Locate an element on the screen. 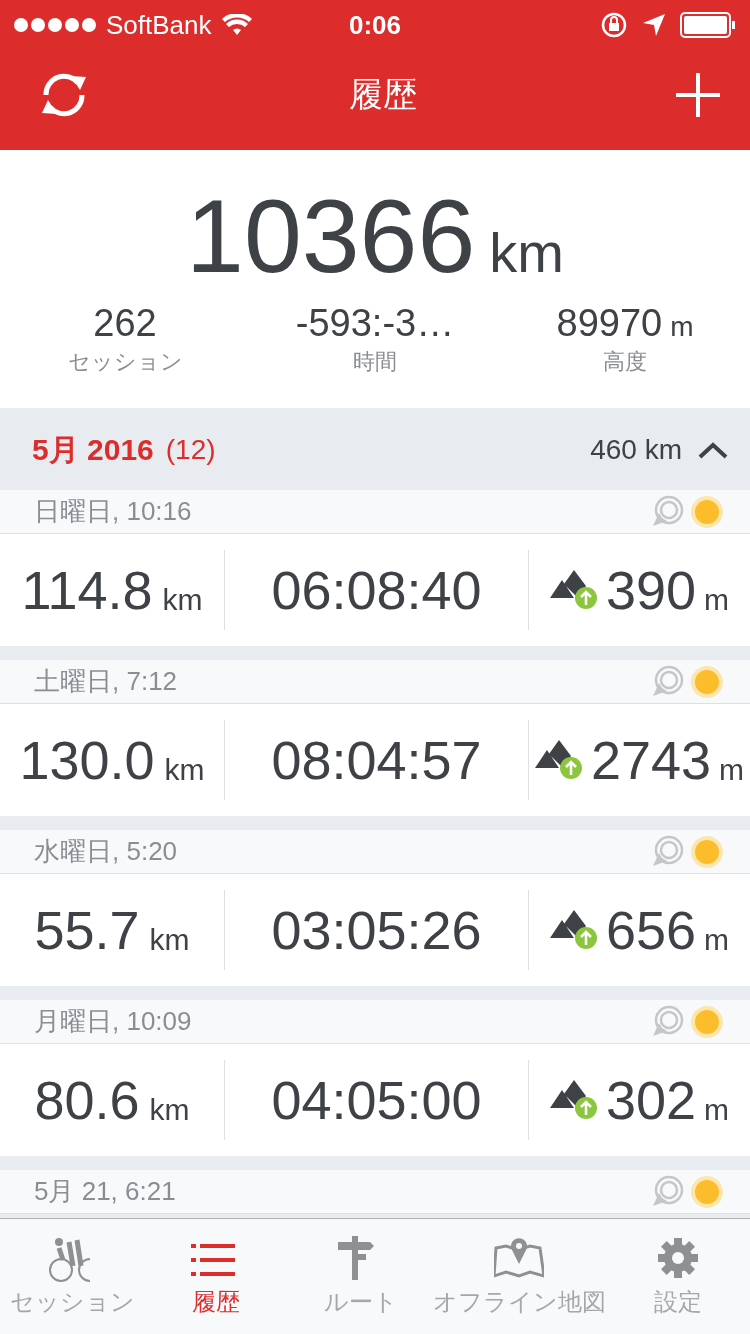 This screenshot has height=1334, width=750. session-ascent: 390 is located at coordinates (651, 590).